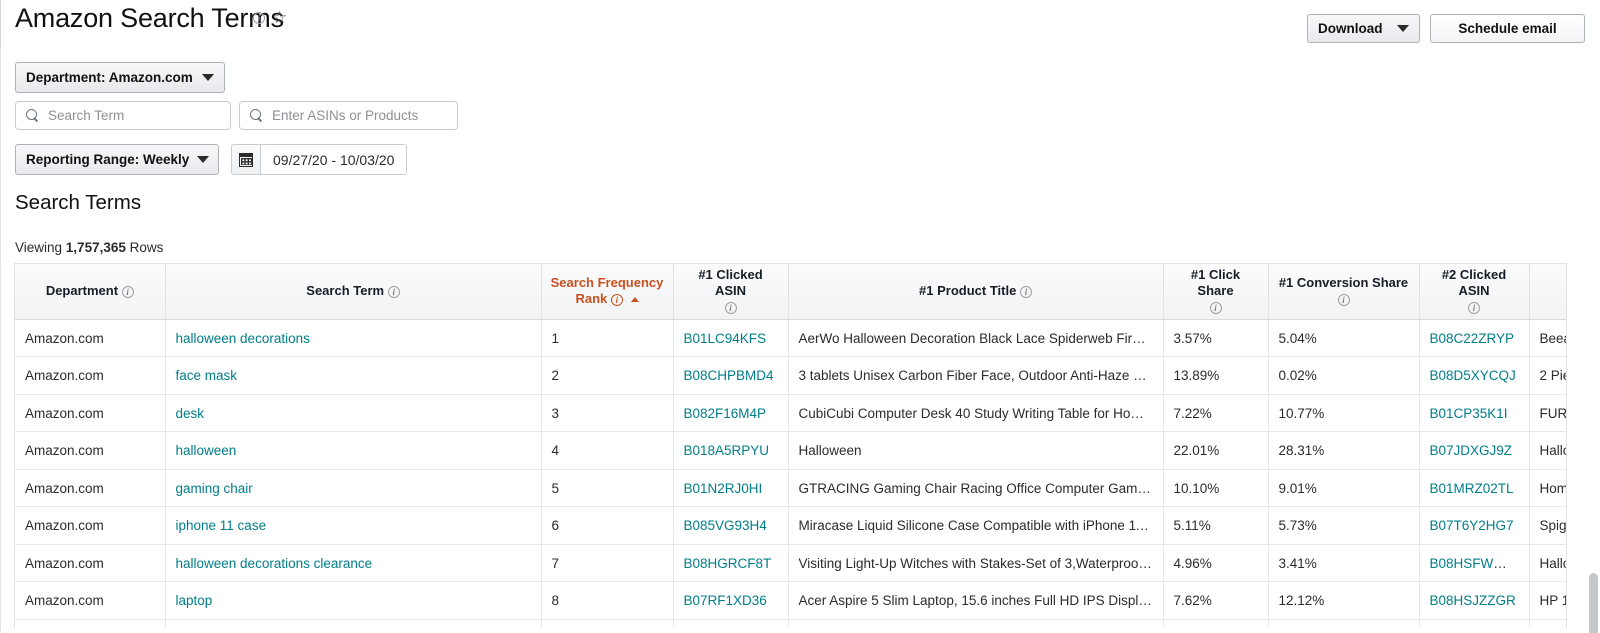  Describe the element at coordinates (1216, 292) in the screenshot. I see `column-header-first-click-share: #1 Click Share` at that location.